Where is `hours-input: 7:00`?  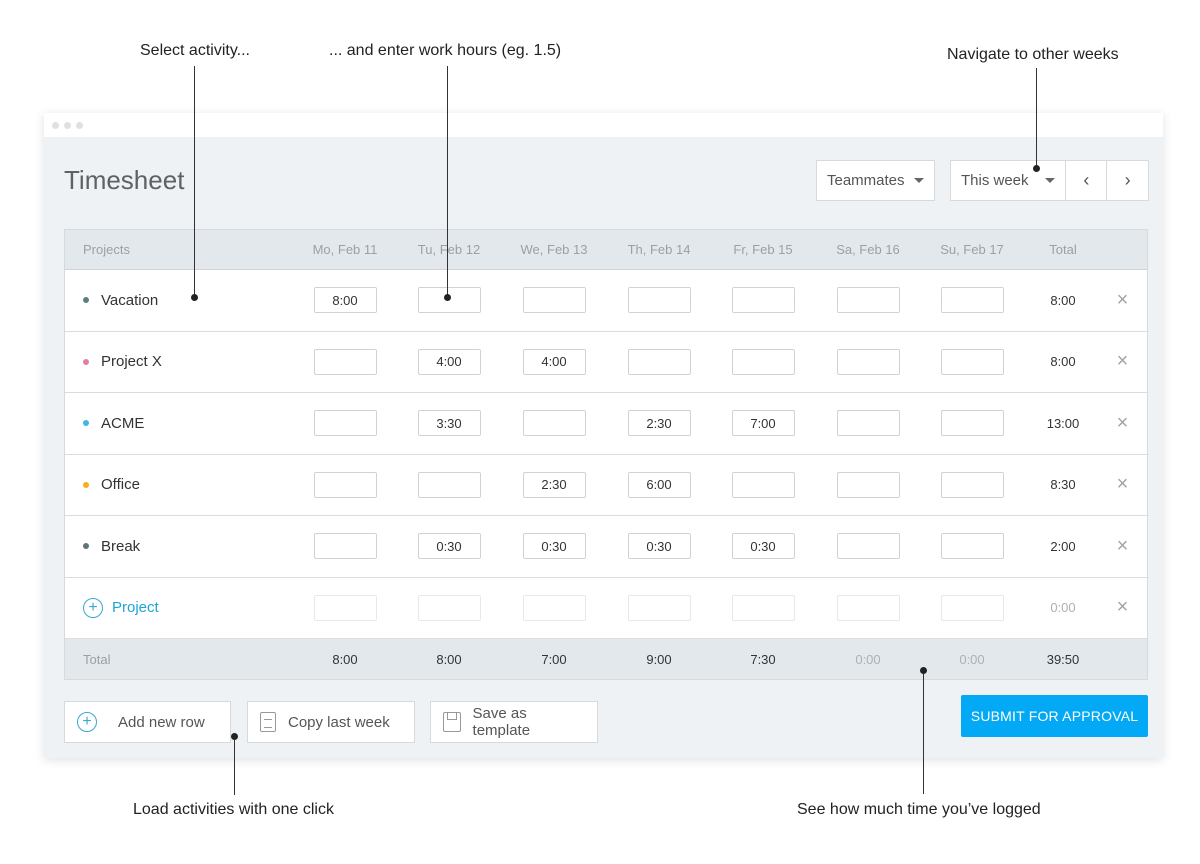 hours-input: 7:00 is located at coordinates (763, 423).